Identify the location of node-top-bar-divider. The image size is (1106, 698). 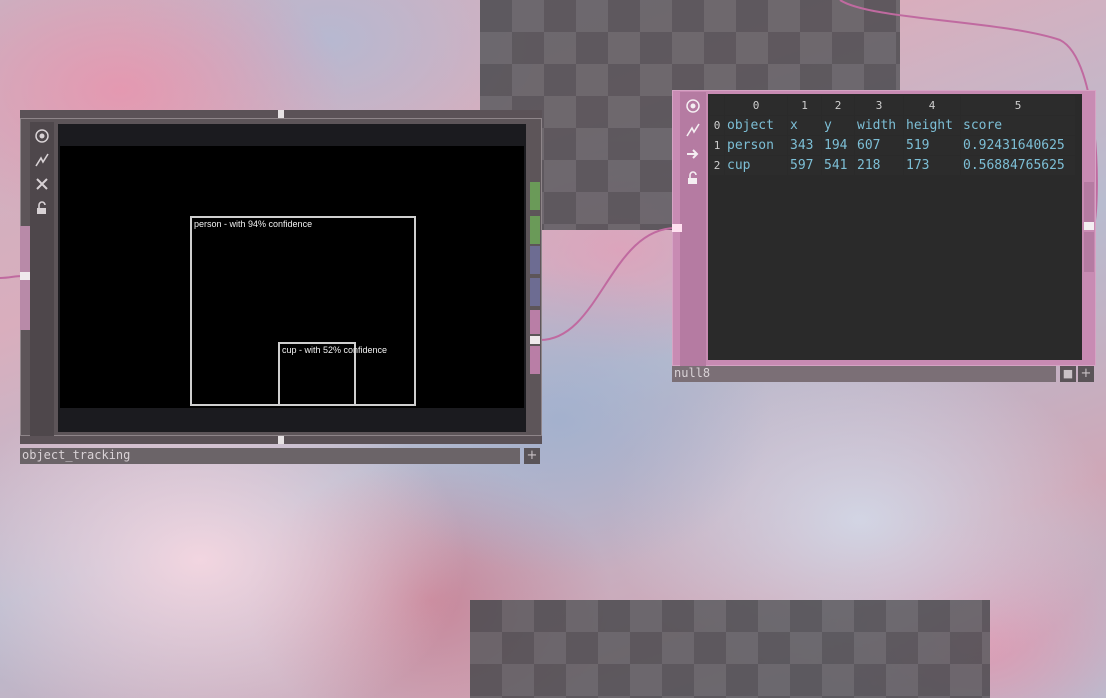
(281, 114).